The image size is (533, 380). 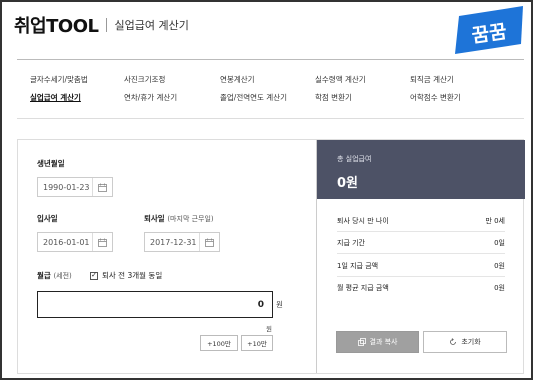 I want to click on reset-button: 초기화, so click(x=465, y=342).